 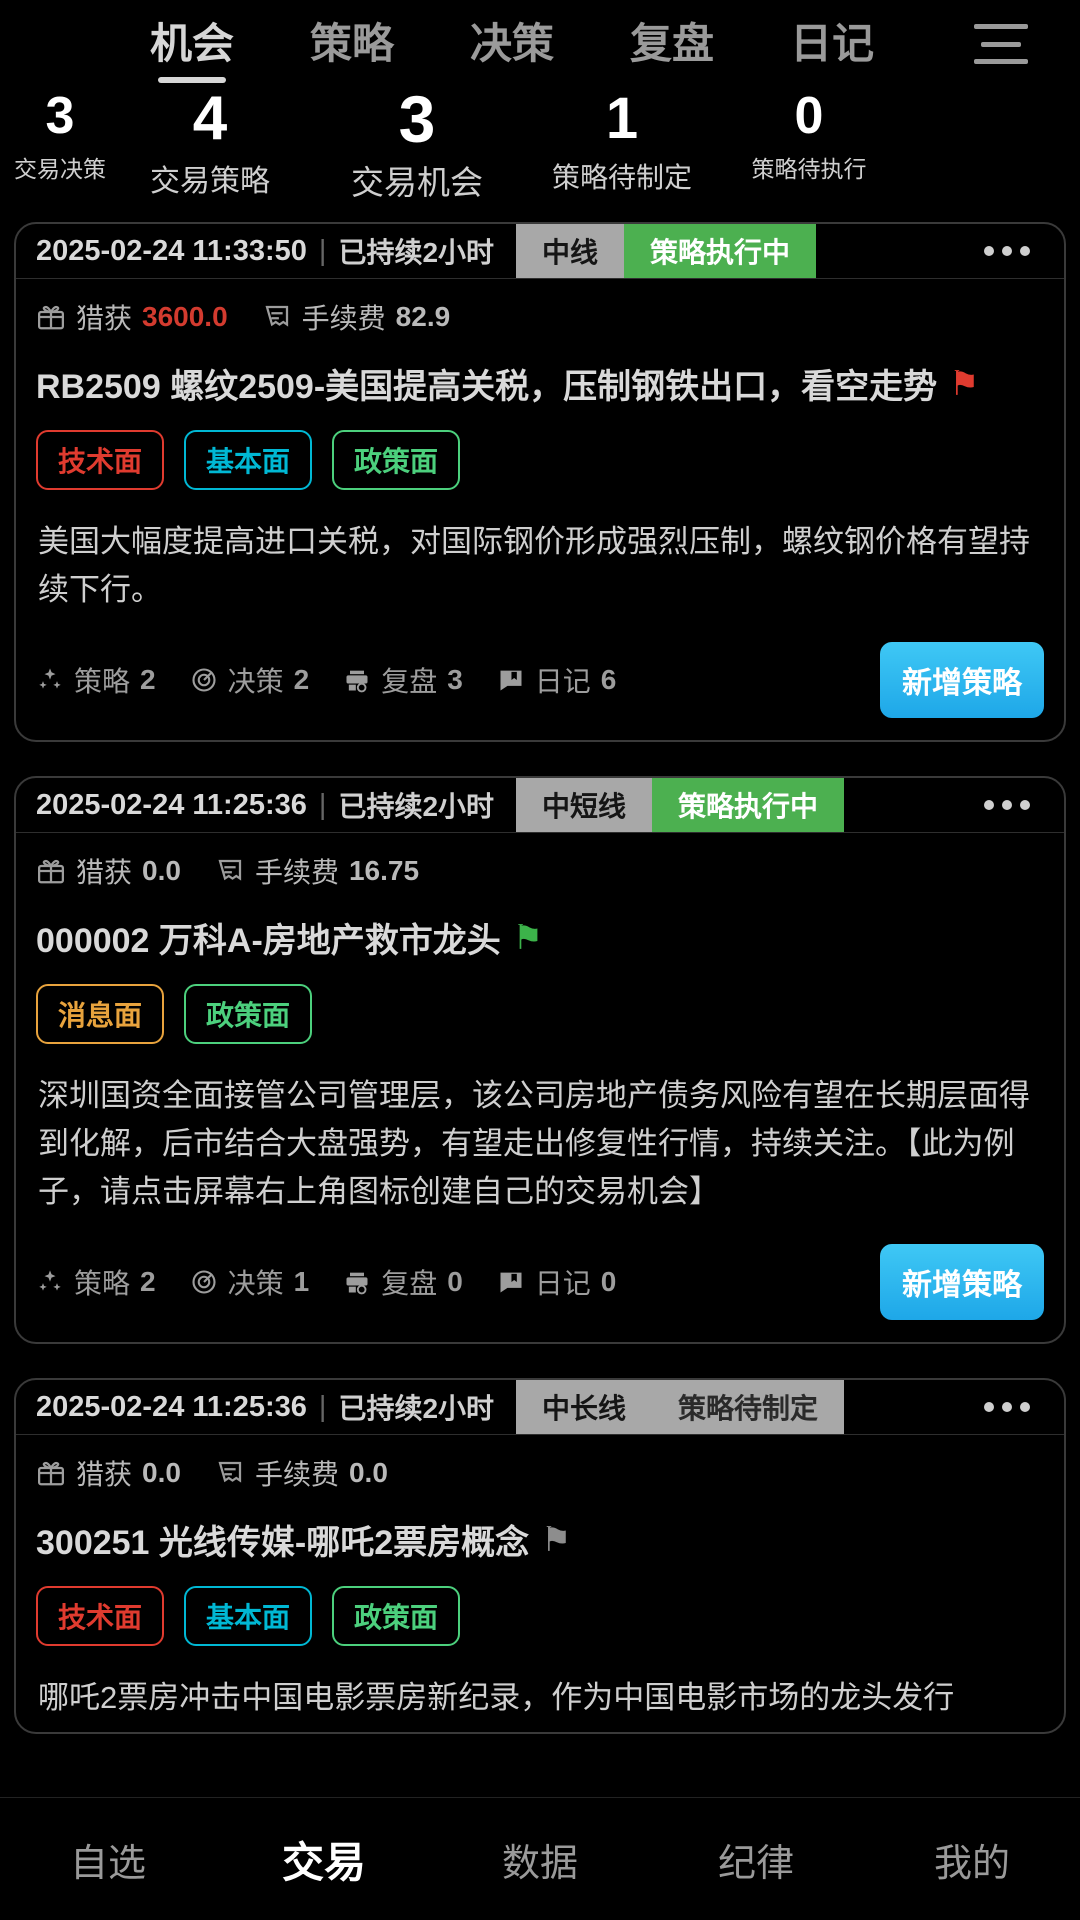 I want to click on footer-decision: 决策 1, so click(x=250, y=1282).